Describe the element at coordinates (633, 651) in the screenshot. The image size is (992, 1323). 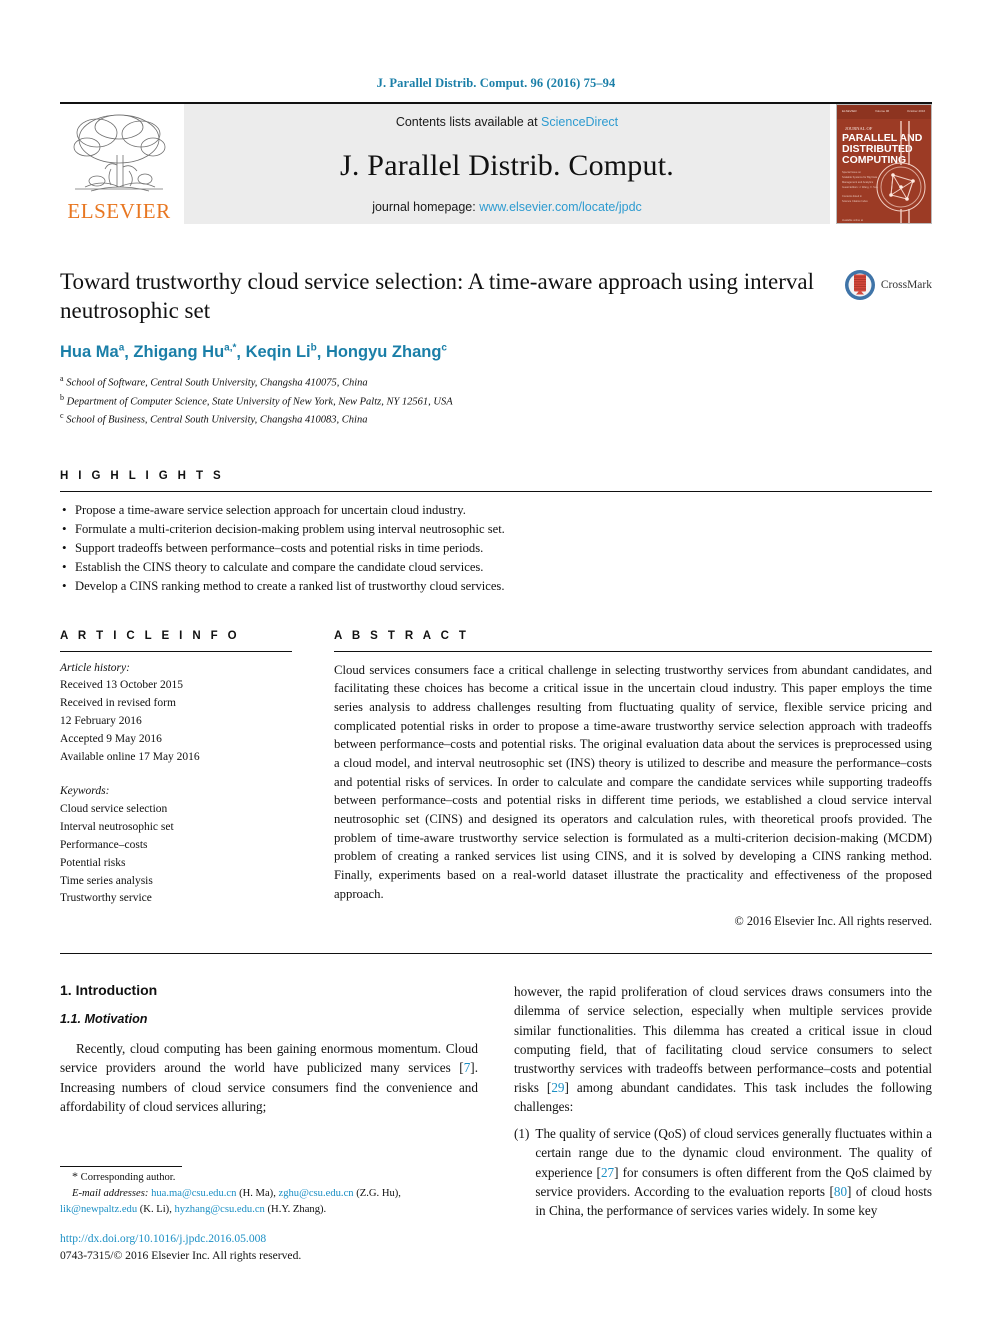
I see `abstract-rule` at that location.